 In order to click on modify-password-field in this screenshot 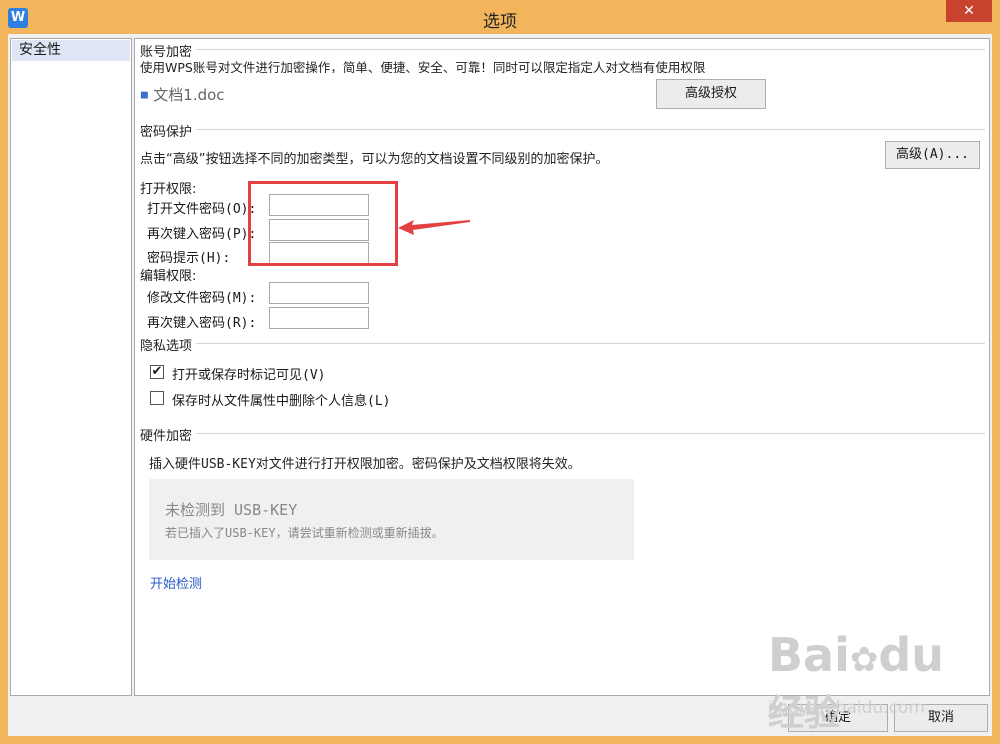, I will do `click(319, 293)`.